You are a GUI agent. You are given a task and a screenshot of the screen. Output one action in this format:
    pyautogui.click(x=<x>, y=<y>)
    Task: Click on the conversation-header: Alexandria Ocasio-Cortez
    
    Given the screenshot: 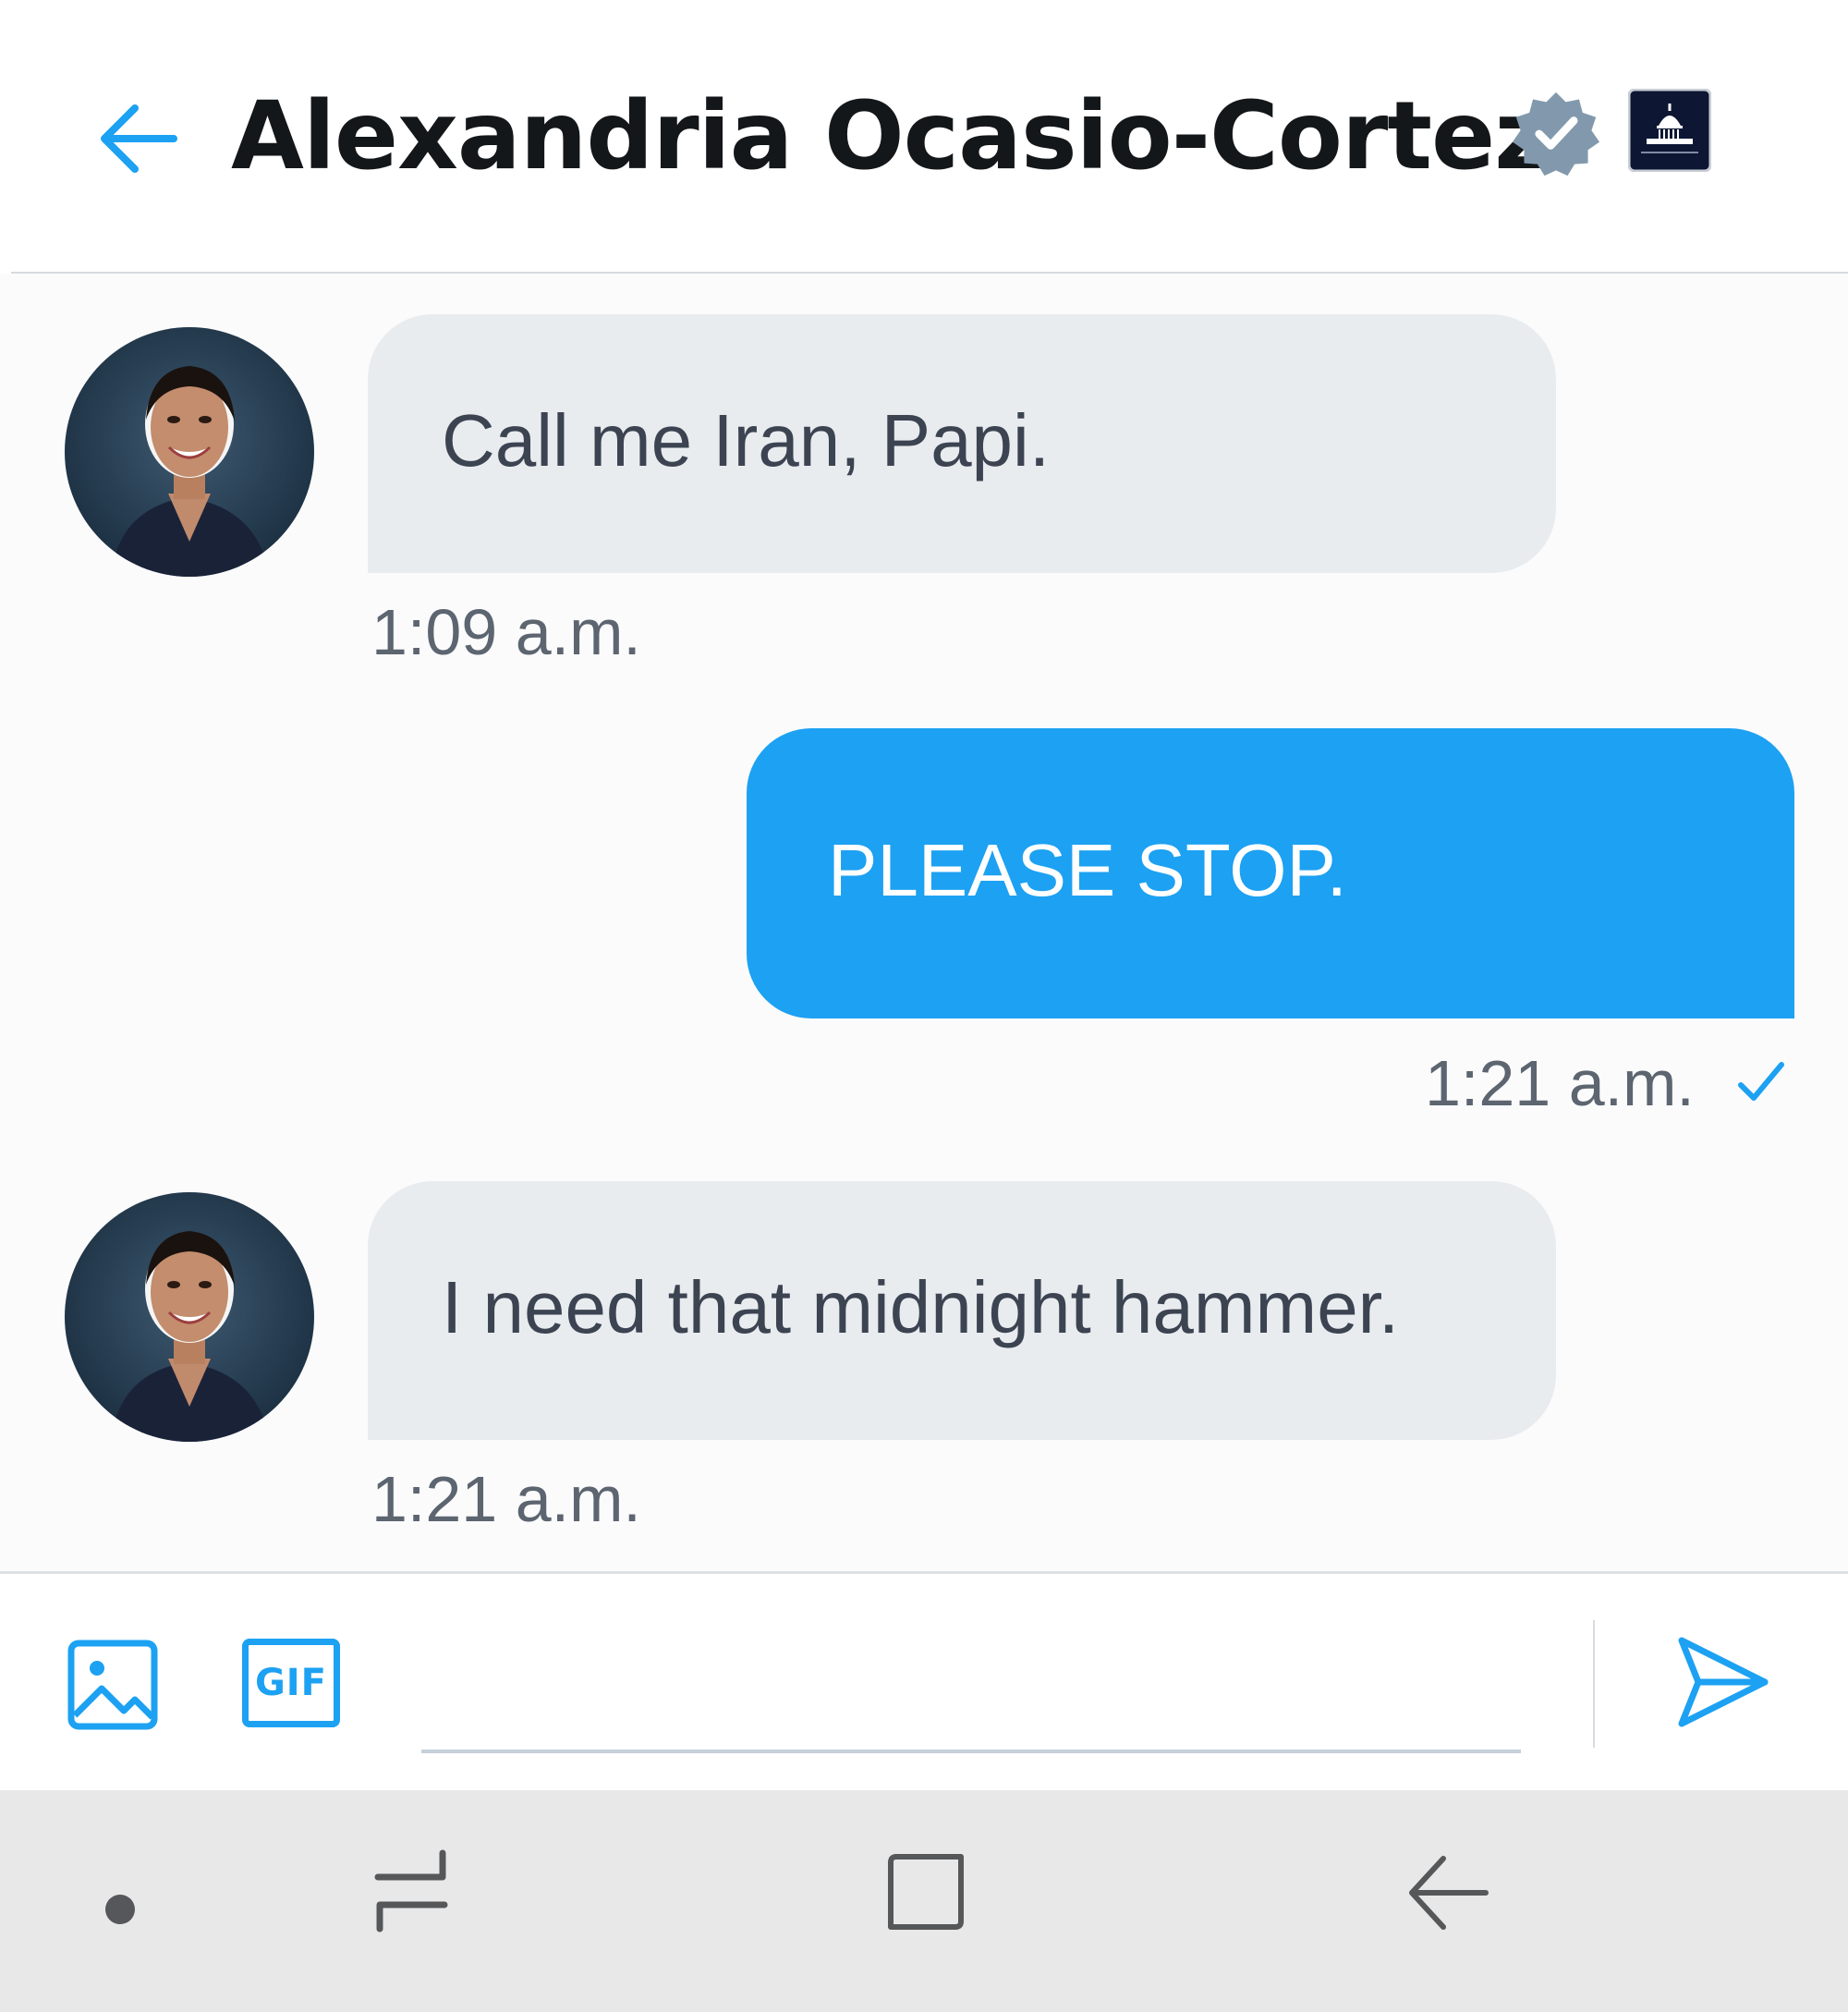 What is the action you would take?
    pyautogui.click(x=924, y=137)
    